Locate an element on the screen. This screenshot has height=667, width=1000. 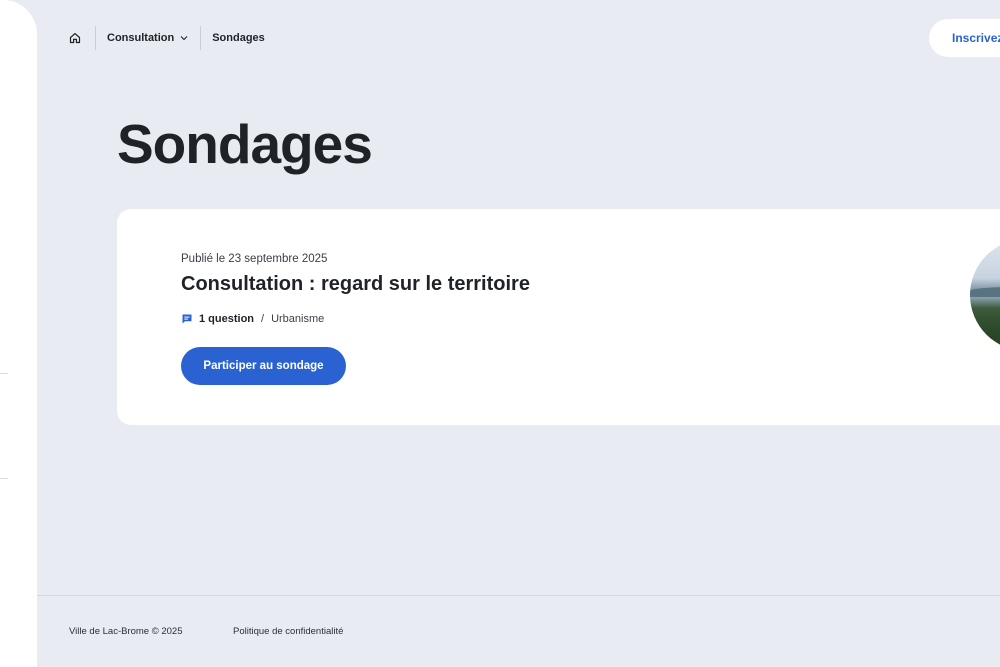
breadcrumb: Consultation Sondages is located at coordinates (166, 38).